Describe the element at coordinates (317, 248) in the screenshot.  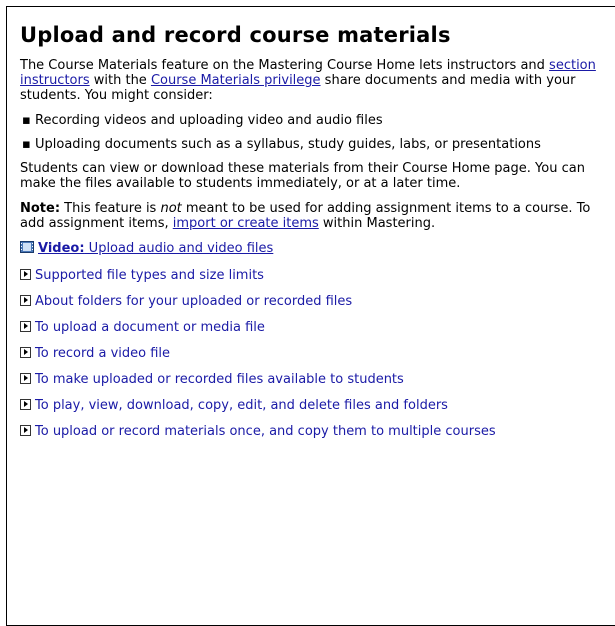
I see `video-link: Video: Upload audio and video files` at that location.